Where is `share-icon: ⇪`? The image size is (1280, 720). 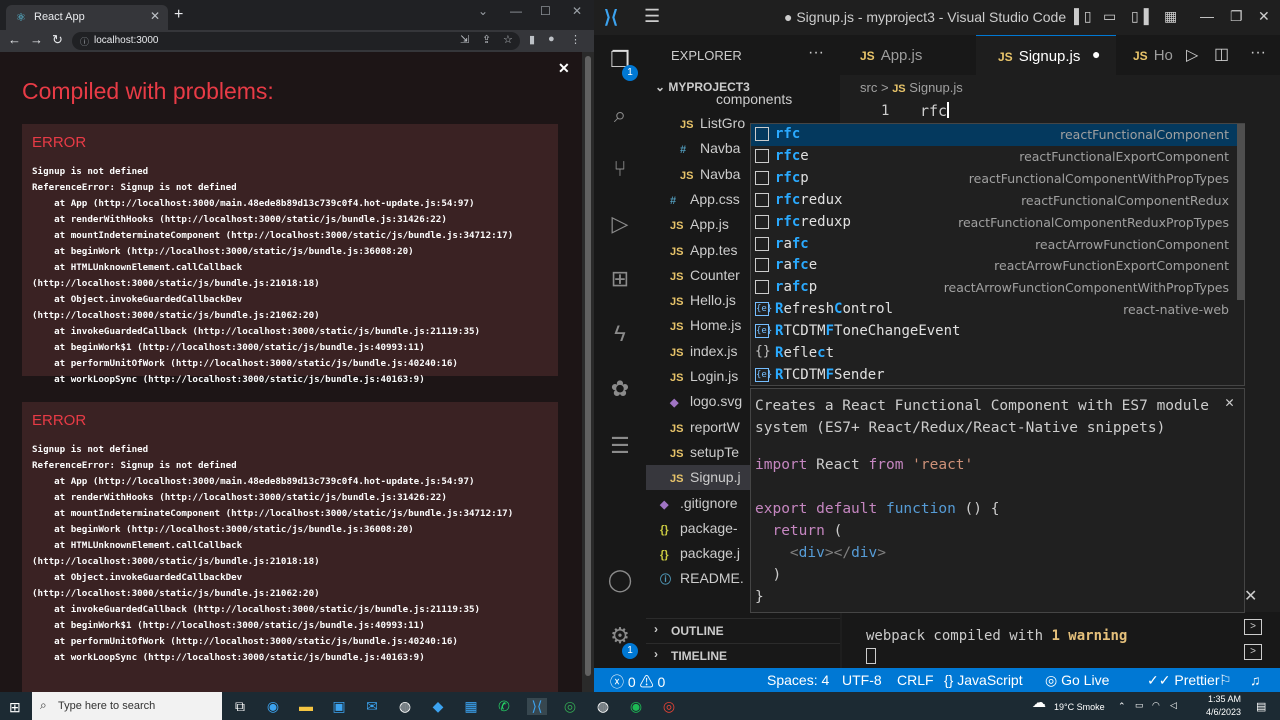 share-icon: ⇪ is located at coordinates (486, 39).